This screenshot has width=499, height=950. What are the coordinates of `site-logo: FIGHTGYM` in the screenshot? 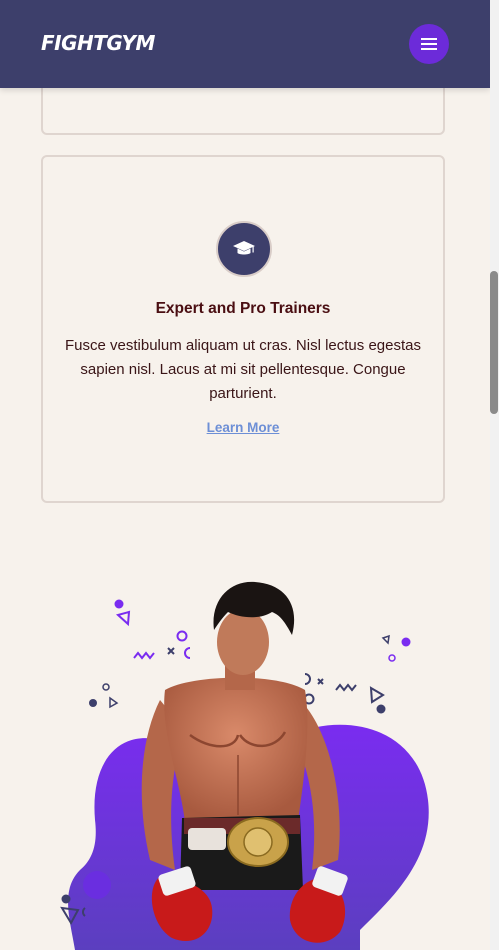 It's located at (98, 43).